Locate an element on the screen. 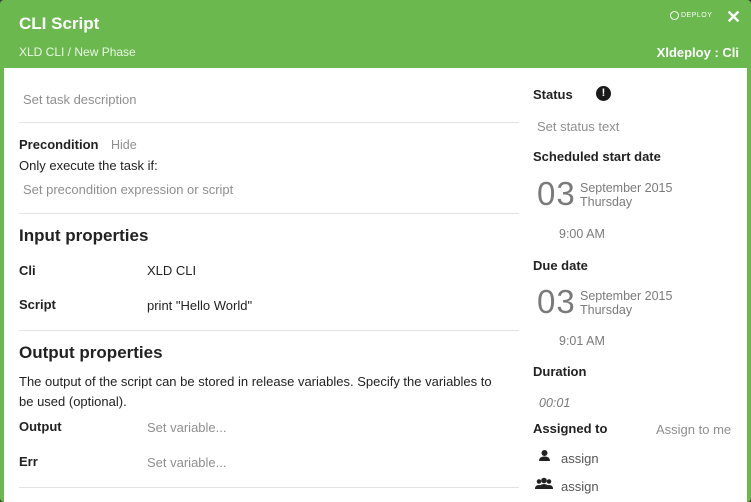  output-help-line2: be used (optional). is located at coordinates (73, 401).